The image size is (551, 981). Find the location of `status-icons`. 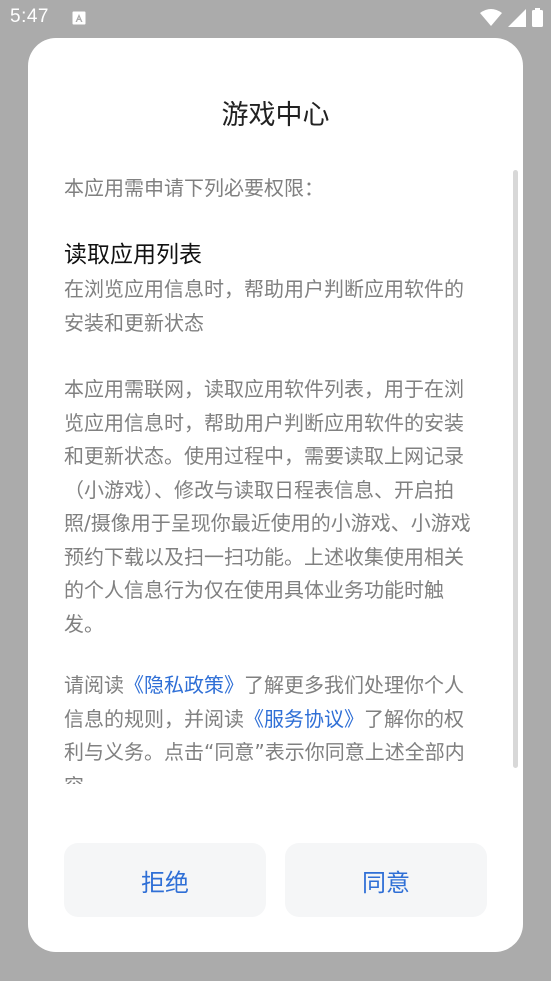

status-icons is located at coordinates (511, 19).